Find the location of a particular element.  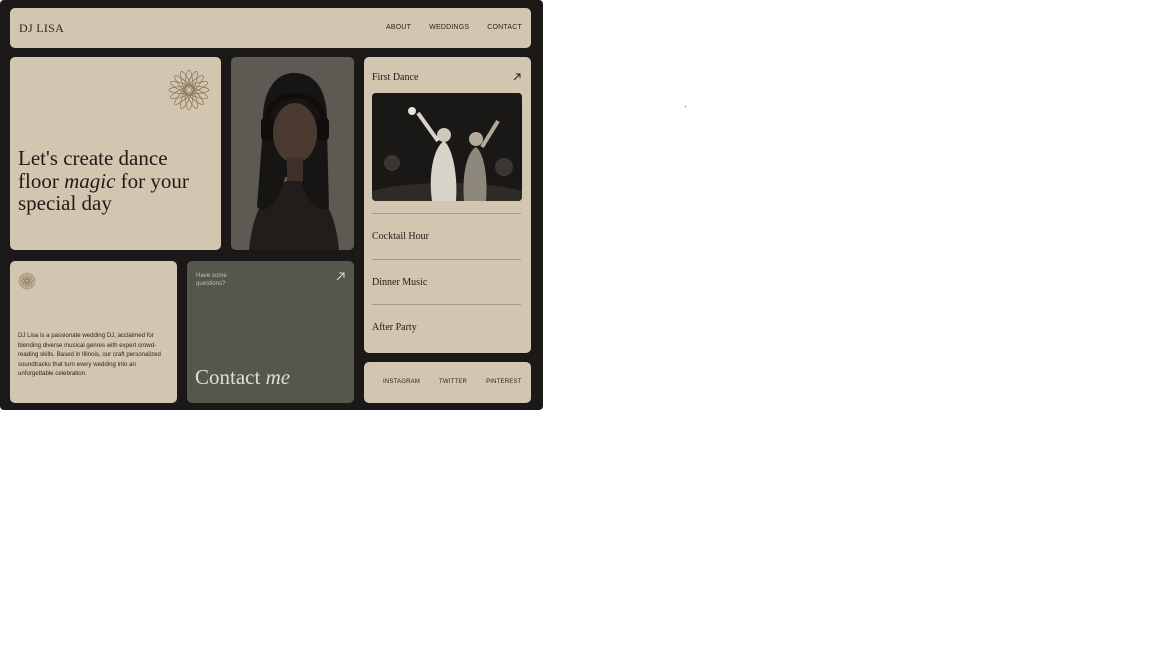

social-links: INSTAGRAM TWITTER PINTEREST is located at coordinates (452, 382).